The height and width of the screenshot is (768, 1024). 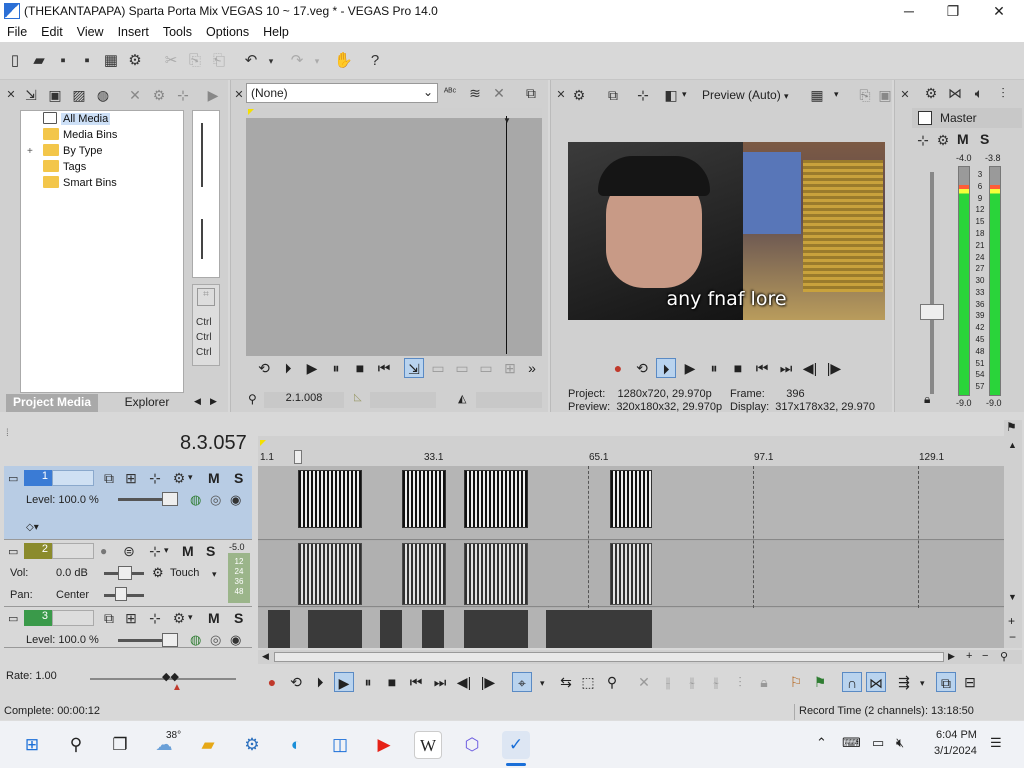 I want to click on trim-icon: ⫲, so click(x=668, y=682).